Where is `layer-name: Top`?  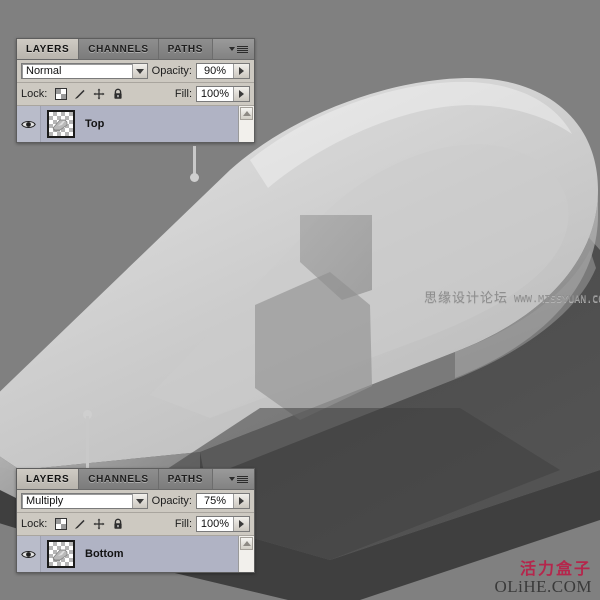
layer-name: Top is located at coordinates (95, 124).